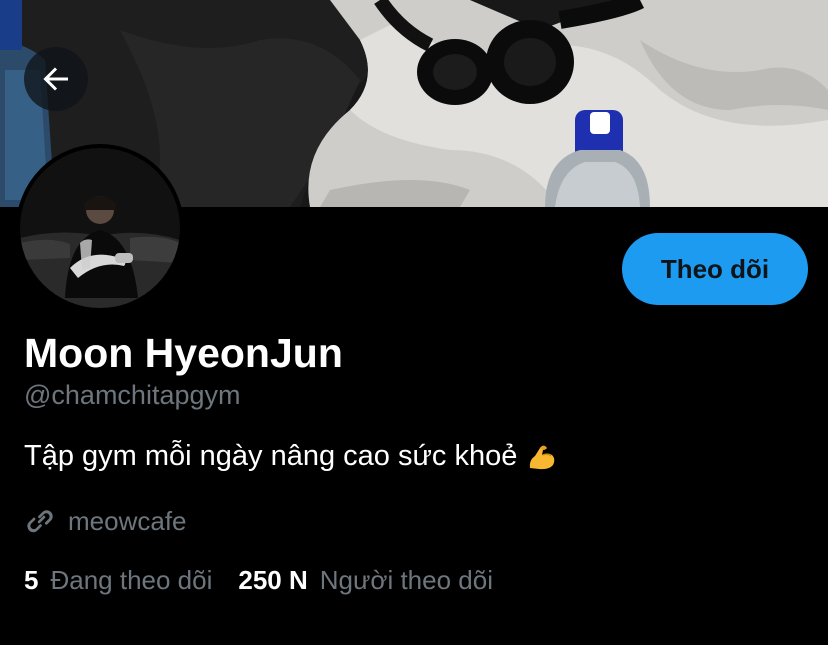  I want to click on profile-bio: Tập gym mỗi ngày nâng cao sức khoẻ, so click(290, 456).